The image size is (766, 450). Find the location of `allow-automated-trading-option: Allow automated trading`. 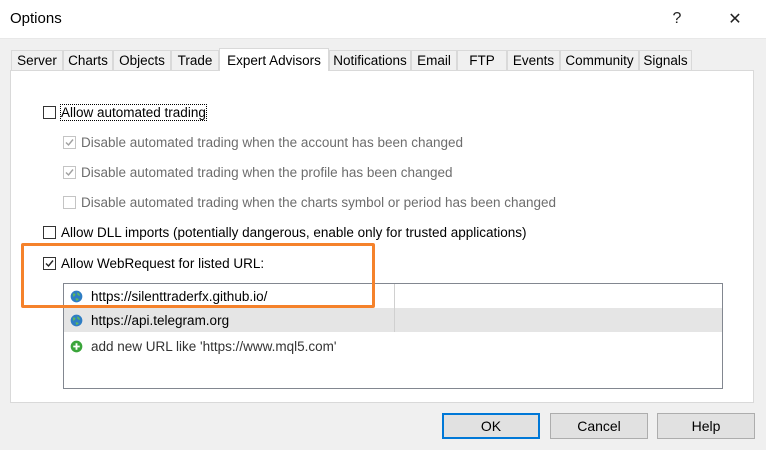

allow-automated-trading-option: Allow automated trading is located at coordinates (125, 112).